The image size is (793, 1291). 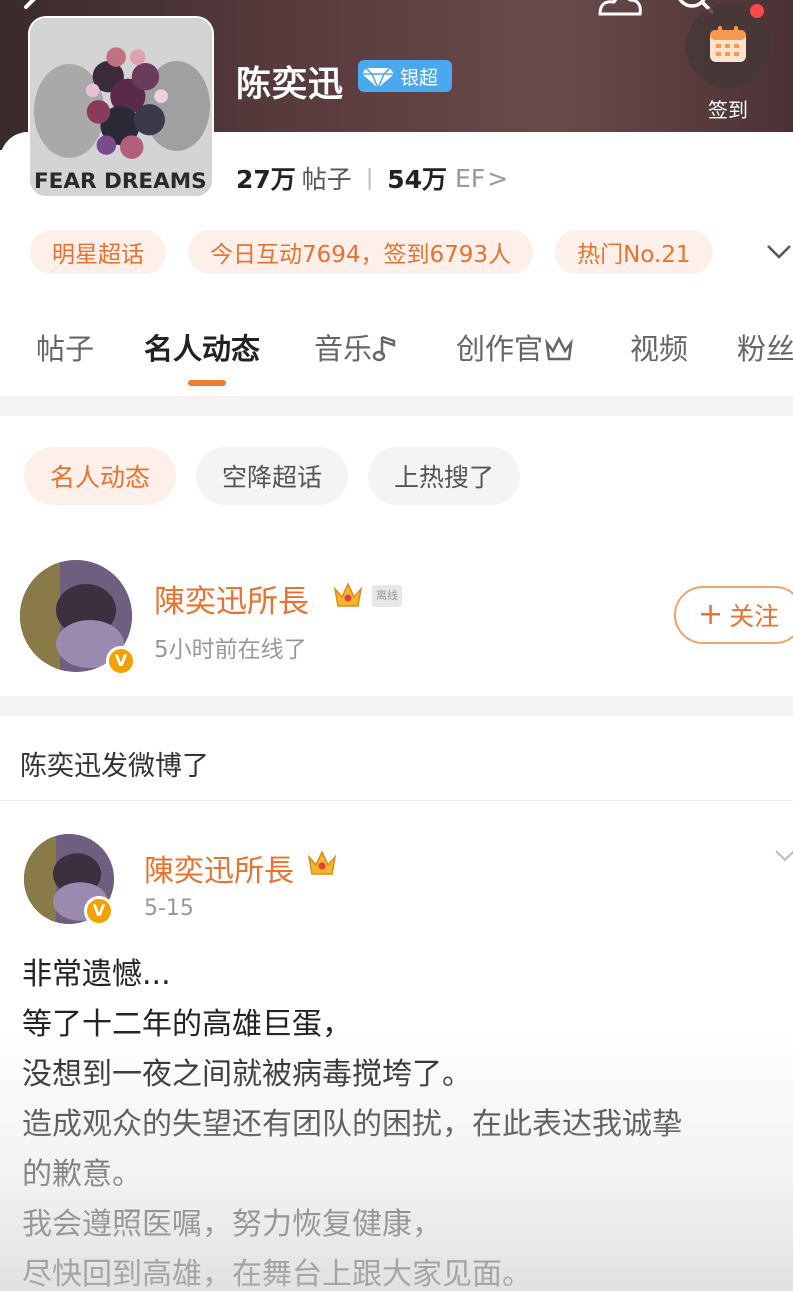 I want to click on ef-count: 54万, so click(x=417, y=179).